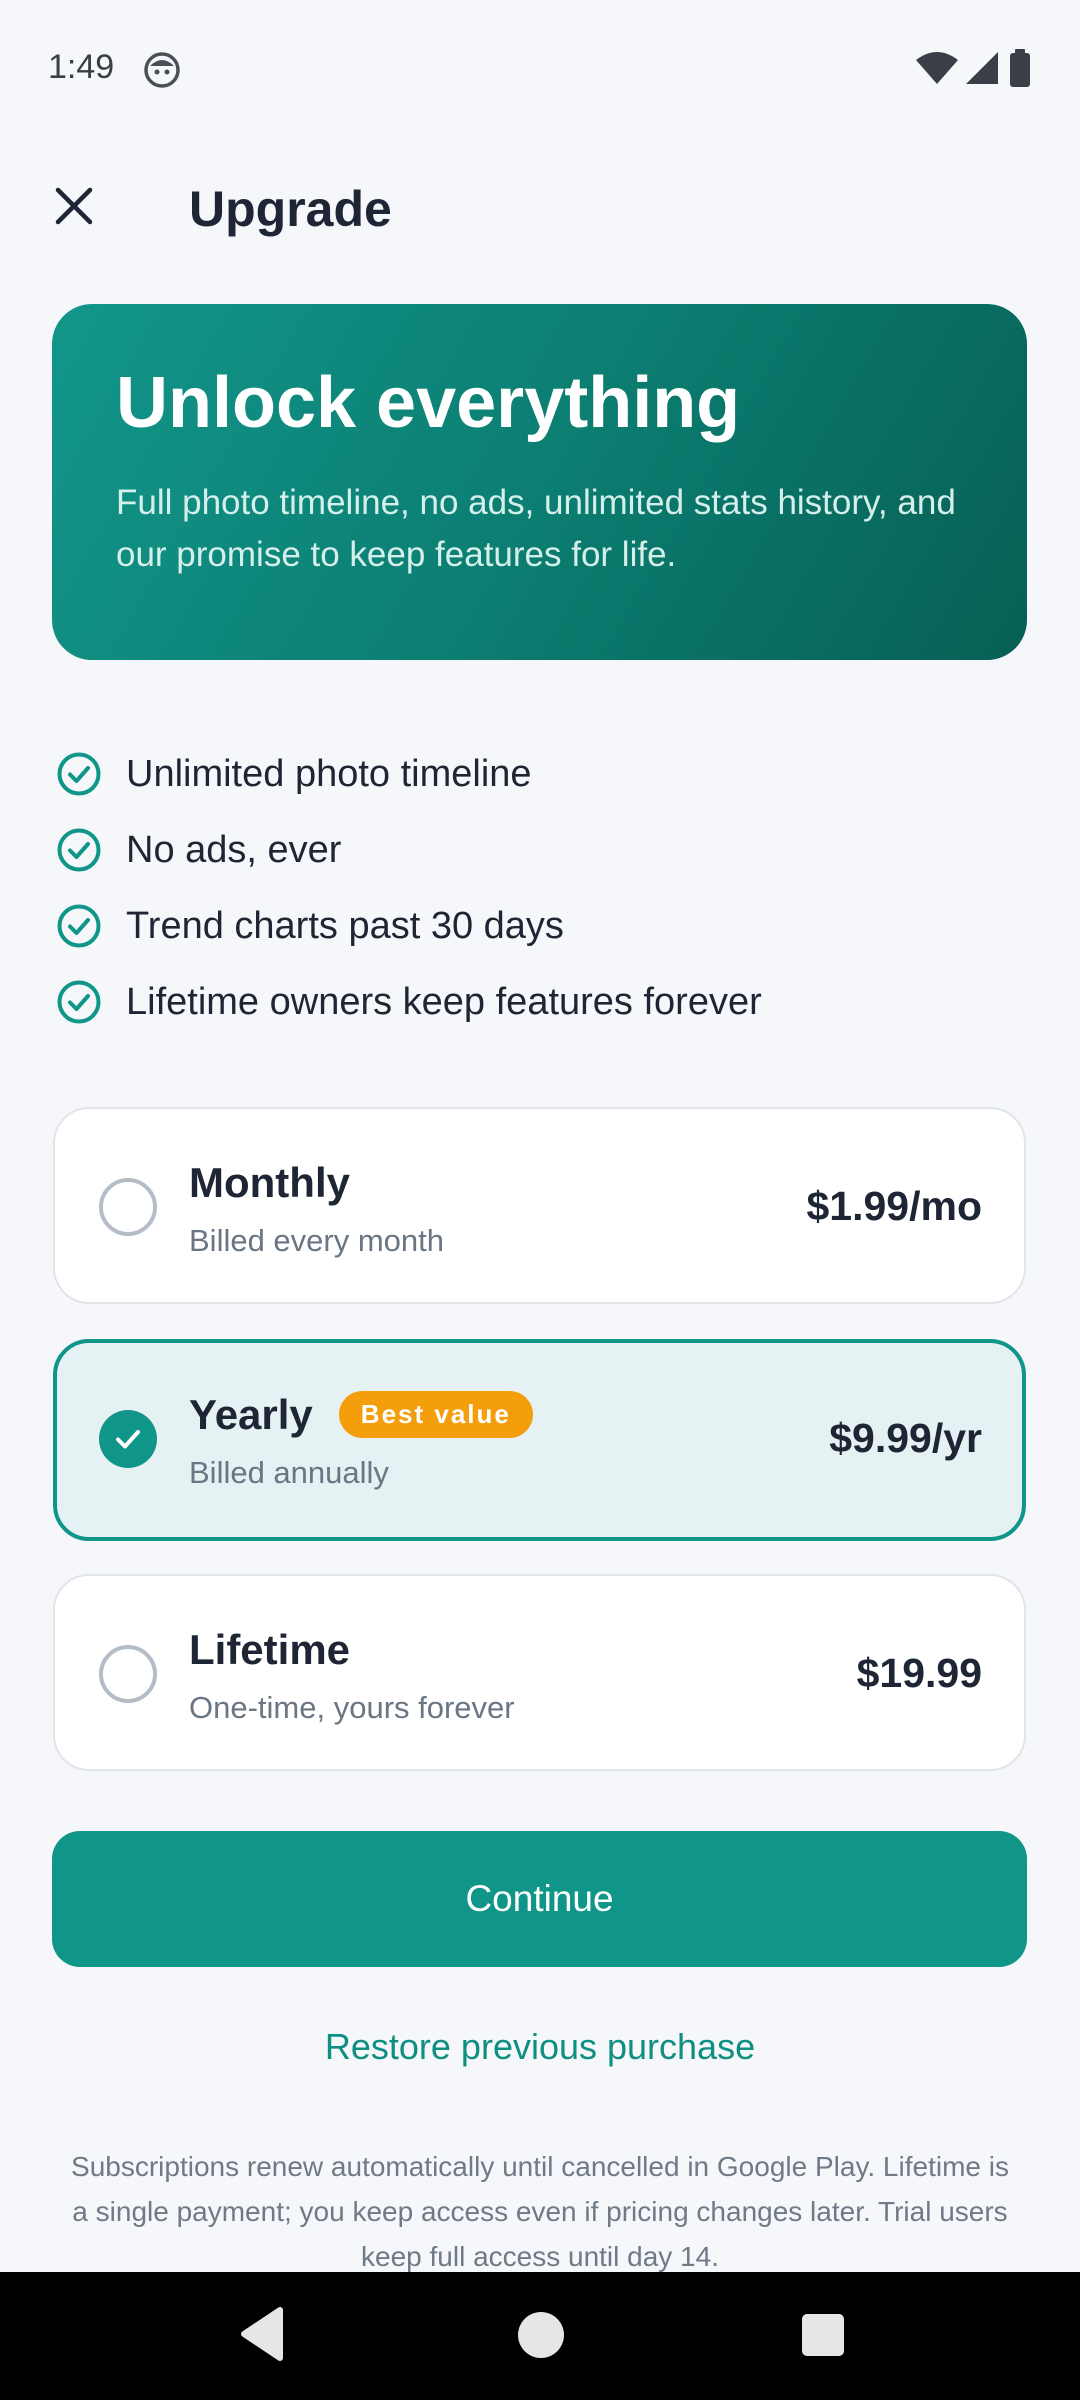  I want to click on status-bar: 1:49, so click(540, 68).